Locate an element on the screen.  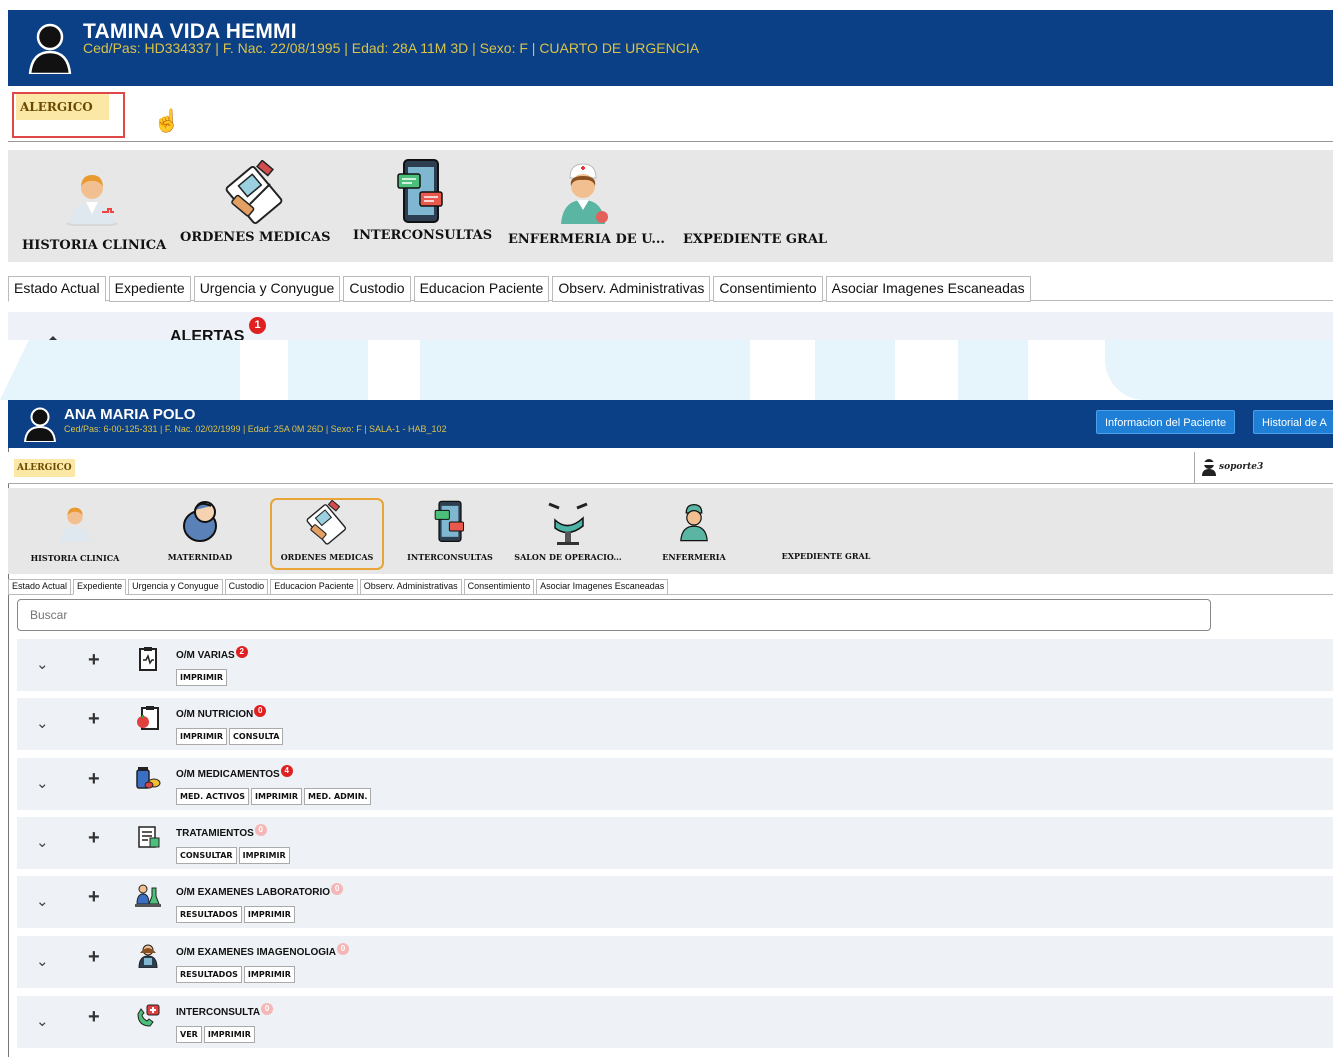
ver-button: VER is located at coordinates (189, 1034).